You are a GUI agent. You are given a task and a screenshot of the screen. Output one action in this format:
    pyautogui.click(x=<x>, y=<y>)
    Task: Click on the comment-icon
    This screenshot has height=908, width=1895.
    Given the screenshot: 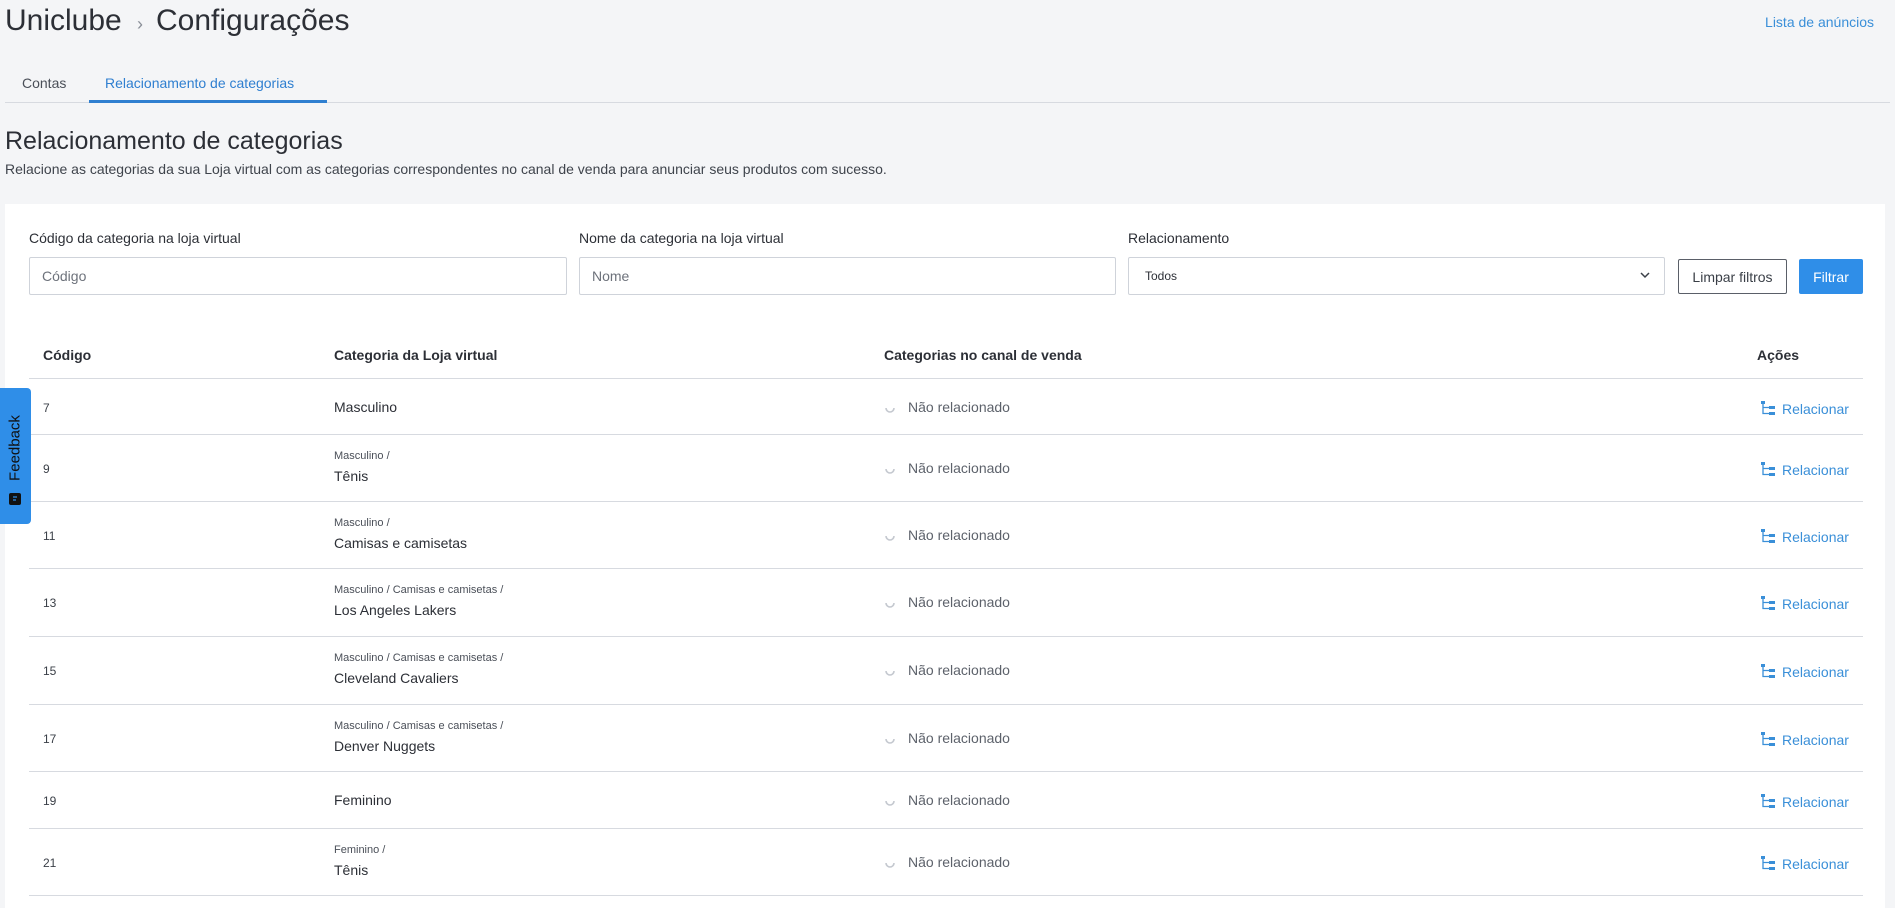 What is the action you would take?
    pyautogui.click(x=15, y=499)
    